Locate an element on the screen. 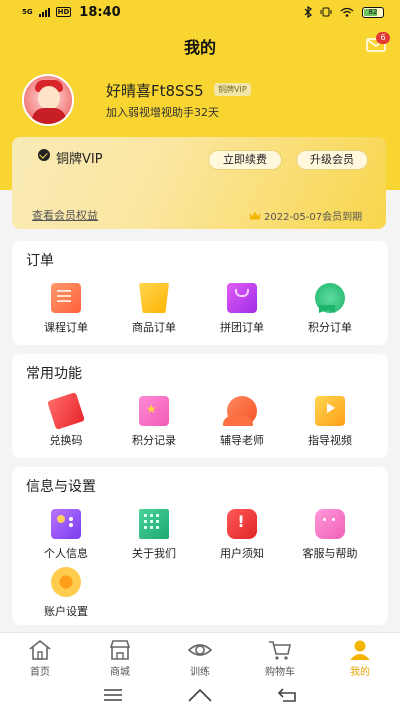 The width and height of the screenshot is (400, 711). vibrate-icon is located at coordinates (326, 12).